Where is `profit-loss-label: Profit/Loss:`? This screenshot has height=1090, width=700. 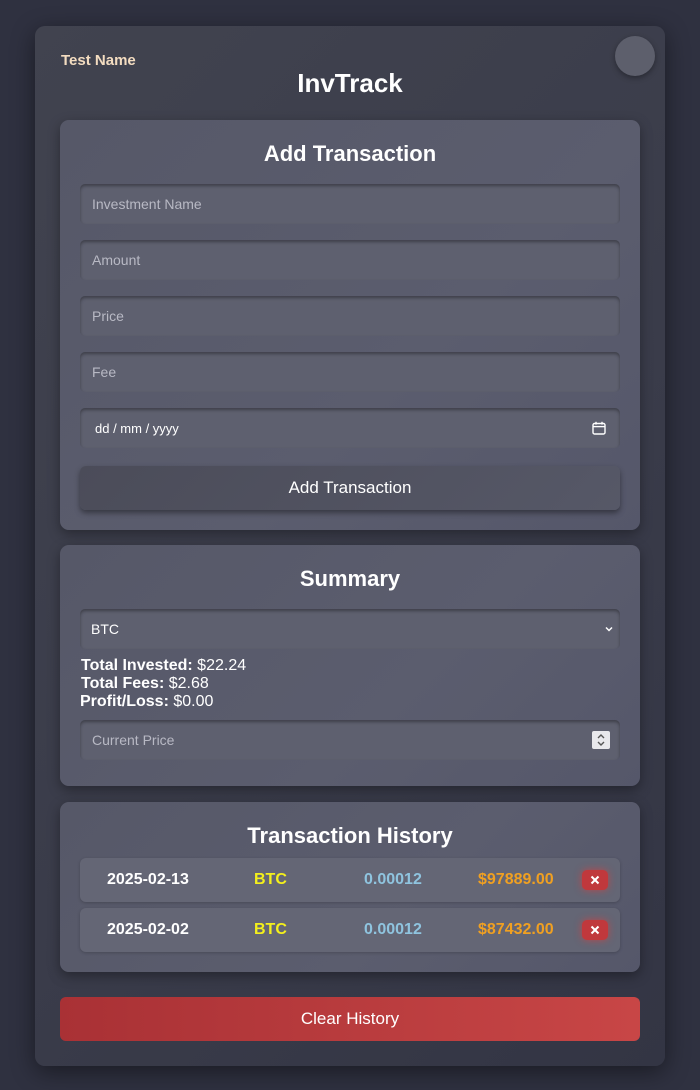
profit-loss-label: Profit/Loss: is located at coordinates (124, 701).